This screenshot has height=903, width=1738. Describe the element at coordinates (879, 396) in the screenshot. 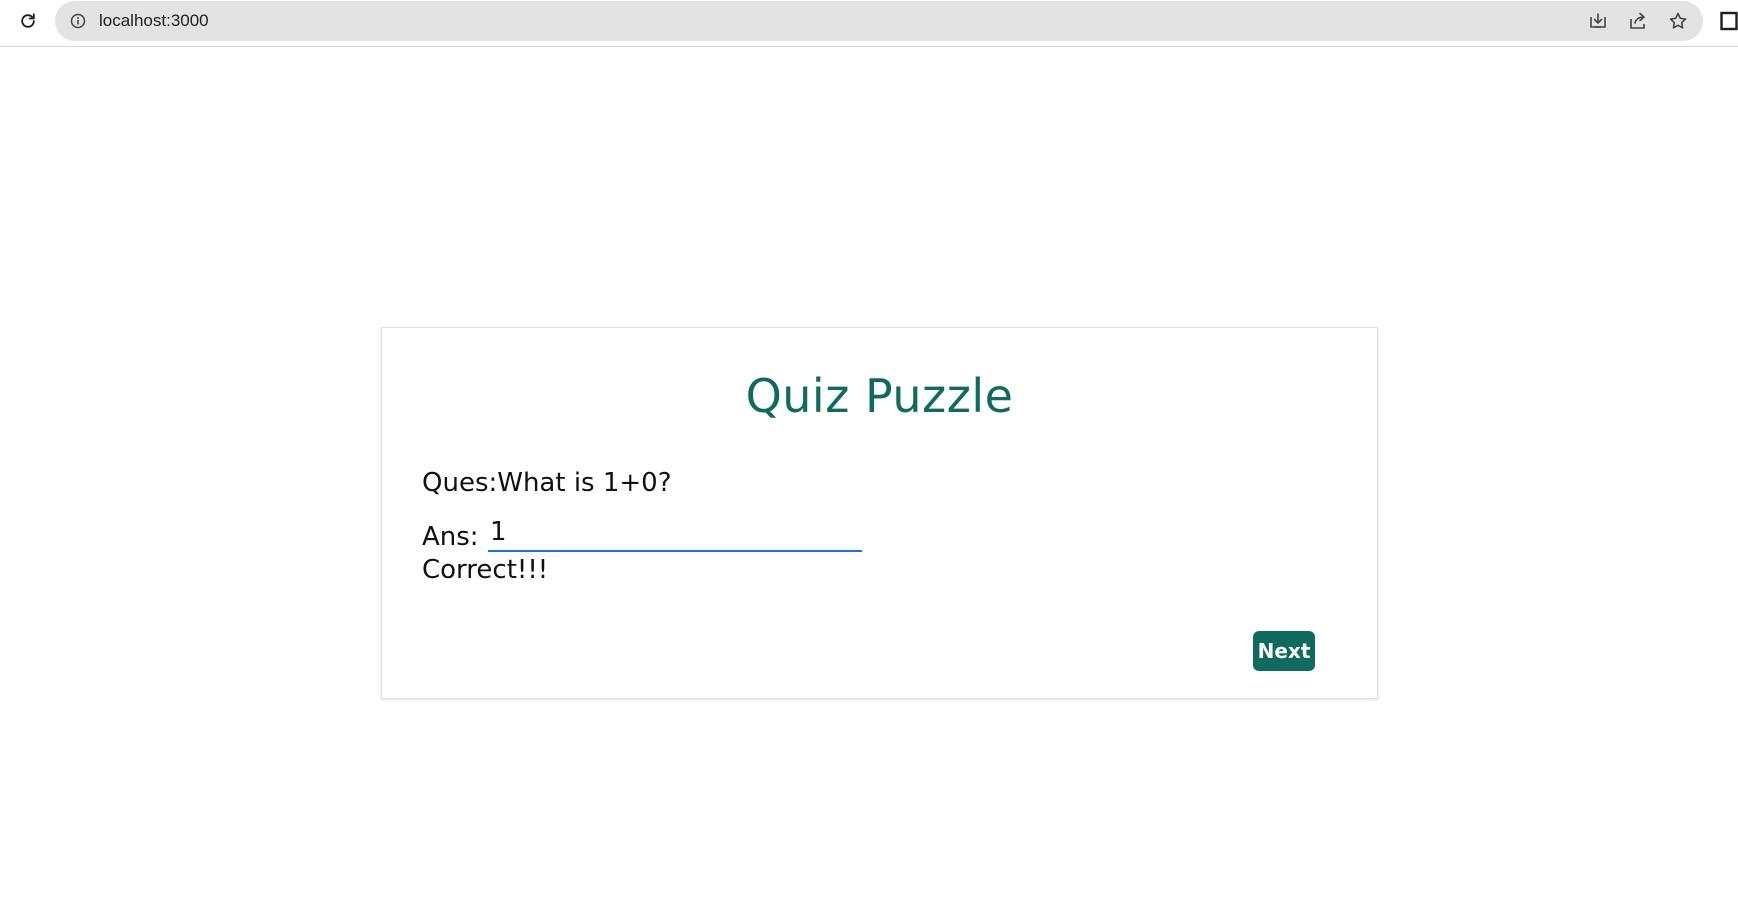

I see `quiz-title: Quiz Puzzle` at that location.